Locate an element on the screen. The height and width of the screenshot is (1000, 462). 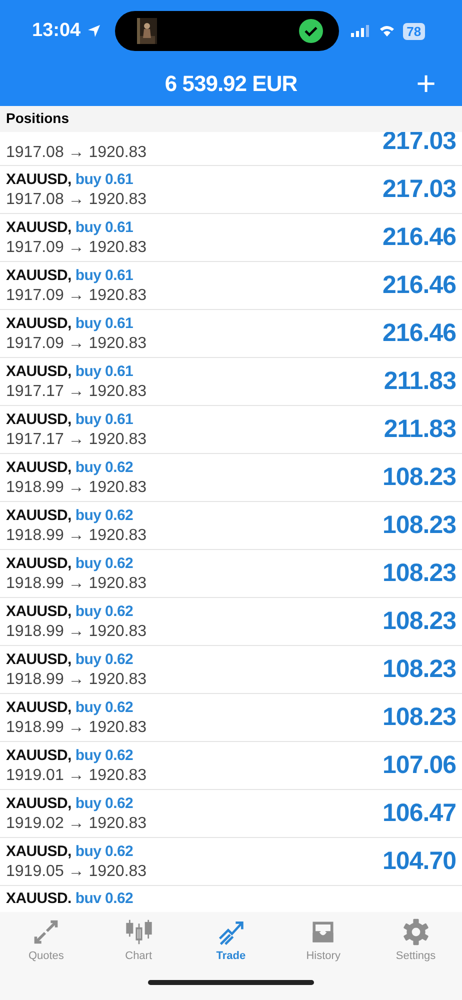
arrows-icon is located at coordinates (46, 932).